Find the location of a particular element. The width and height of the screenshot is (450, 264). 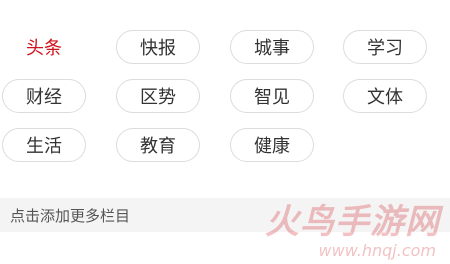

category-chip-zhijian: 智见 is located at coordinates (272, 96).